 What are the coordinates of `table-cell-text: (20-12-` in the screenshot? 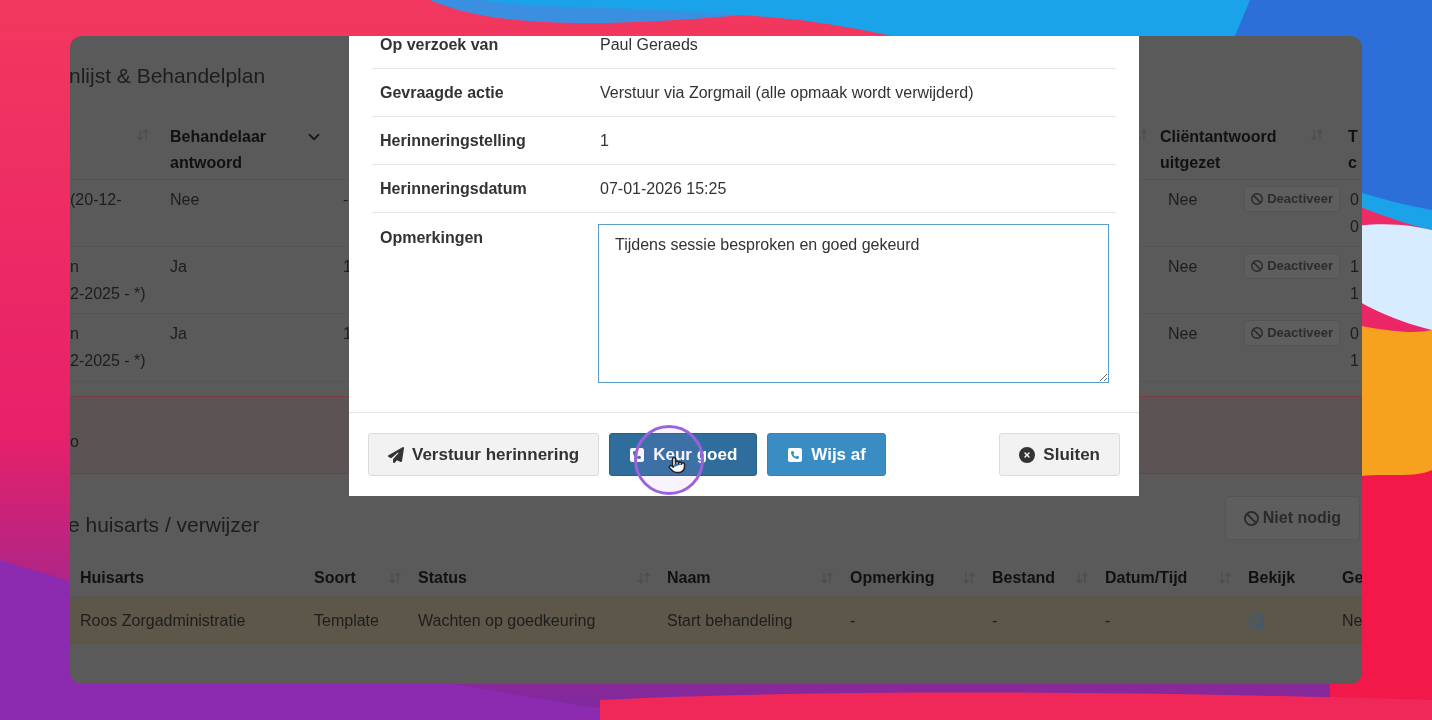 It's located at (96, 200).